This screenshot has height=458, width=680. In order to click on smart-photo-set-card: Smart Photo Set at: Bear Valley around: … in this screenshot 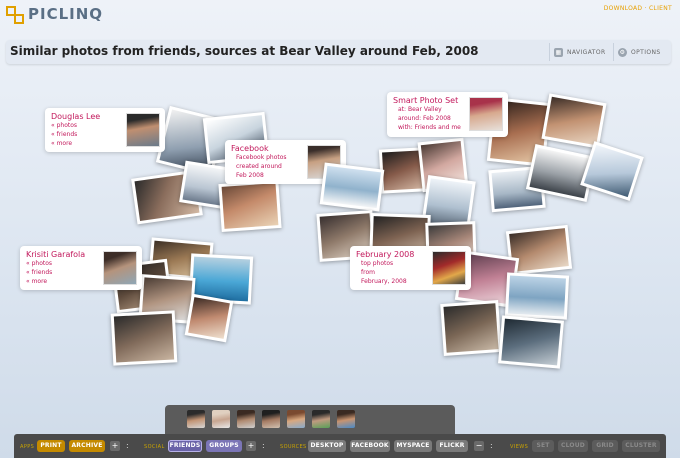, I will do `click(447, 114)`.